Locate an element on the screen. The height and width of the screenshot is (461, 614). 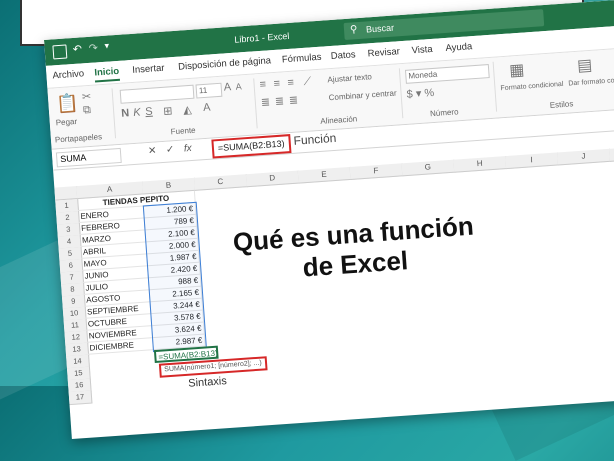
table-format-icon: ▤ is located at coordinates (584, 65).